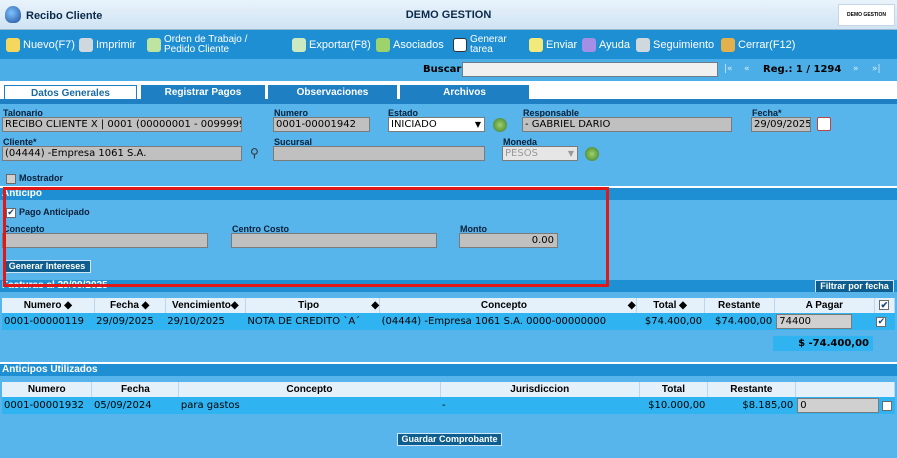 Image resolution: width=897 pixels, height=458 pixels. What do you see at coordinates (11, 179) in the screenshot?
I see `mostrador-checkbox` at bounding box center [11, 179].